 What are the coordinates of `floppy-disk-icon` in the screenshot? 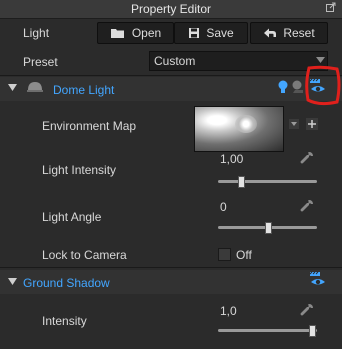 It's located at (194, 33).